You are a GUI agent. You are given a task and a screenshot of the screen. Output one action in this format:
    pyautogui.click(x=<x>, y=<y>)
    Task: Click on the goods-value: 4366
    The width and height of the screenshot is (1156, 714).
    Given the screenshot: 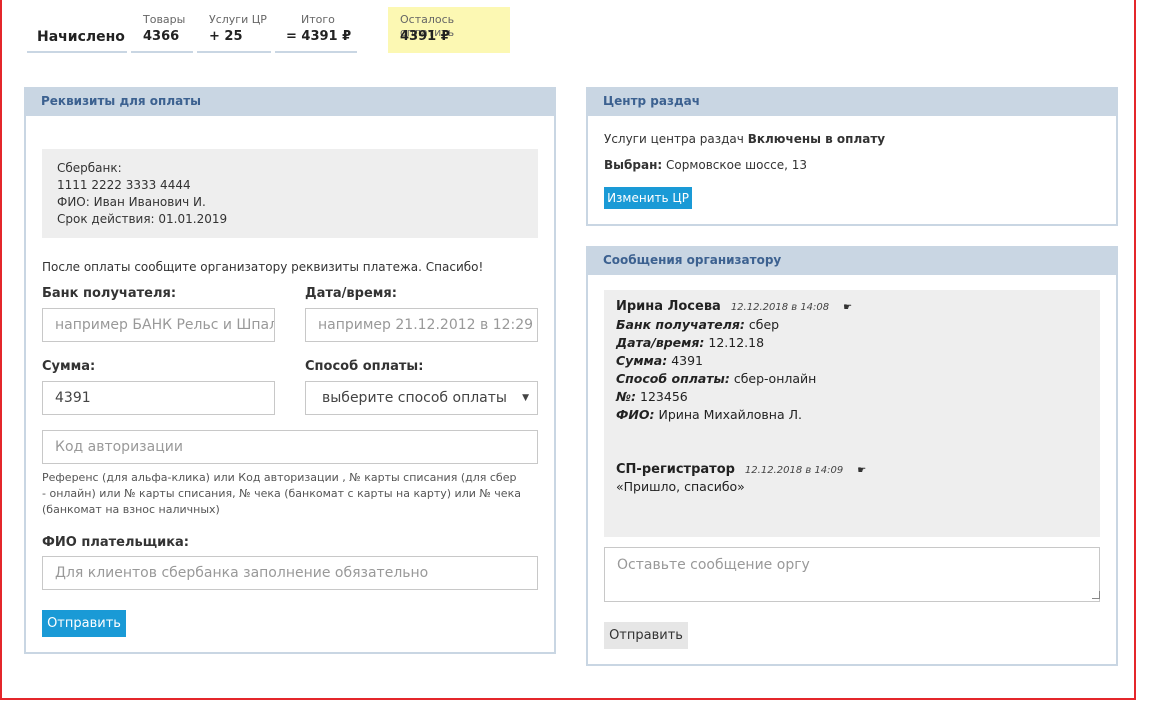 What is the action you would take?
    pyautogui.click(x=161, y=36)
    